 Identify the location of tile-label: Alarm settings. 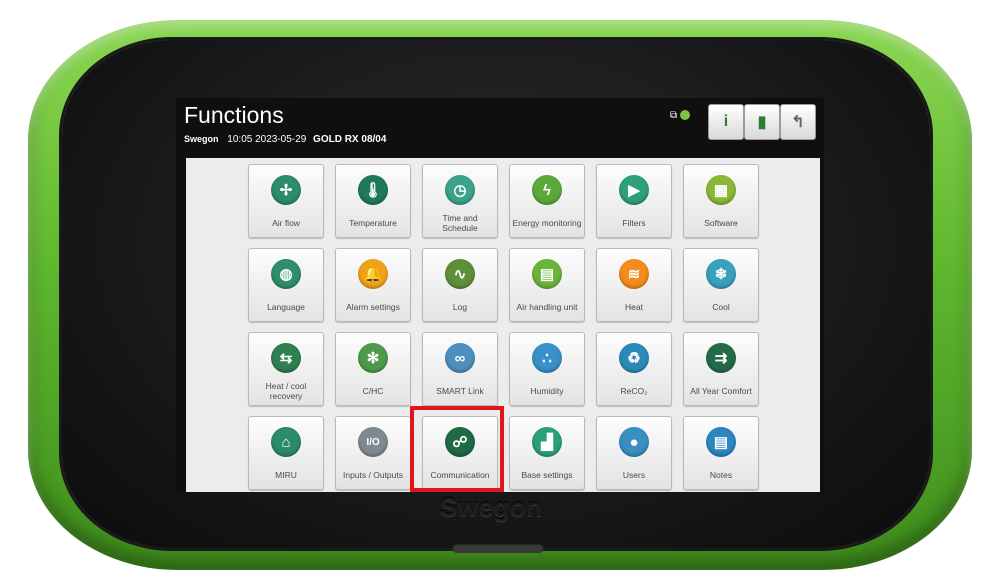
(373, 307).